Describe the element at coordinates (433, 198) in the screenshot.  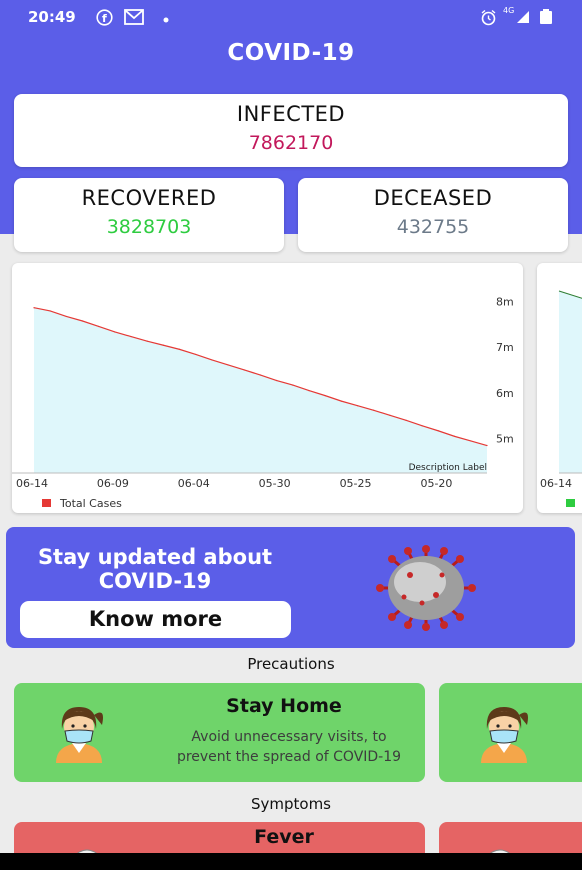
I see `deceased-label: DECEASED` at that location.